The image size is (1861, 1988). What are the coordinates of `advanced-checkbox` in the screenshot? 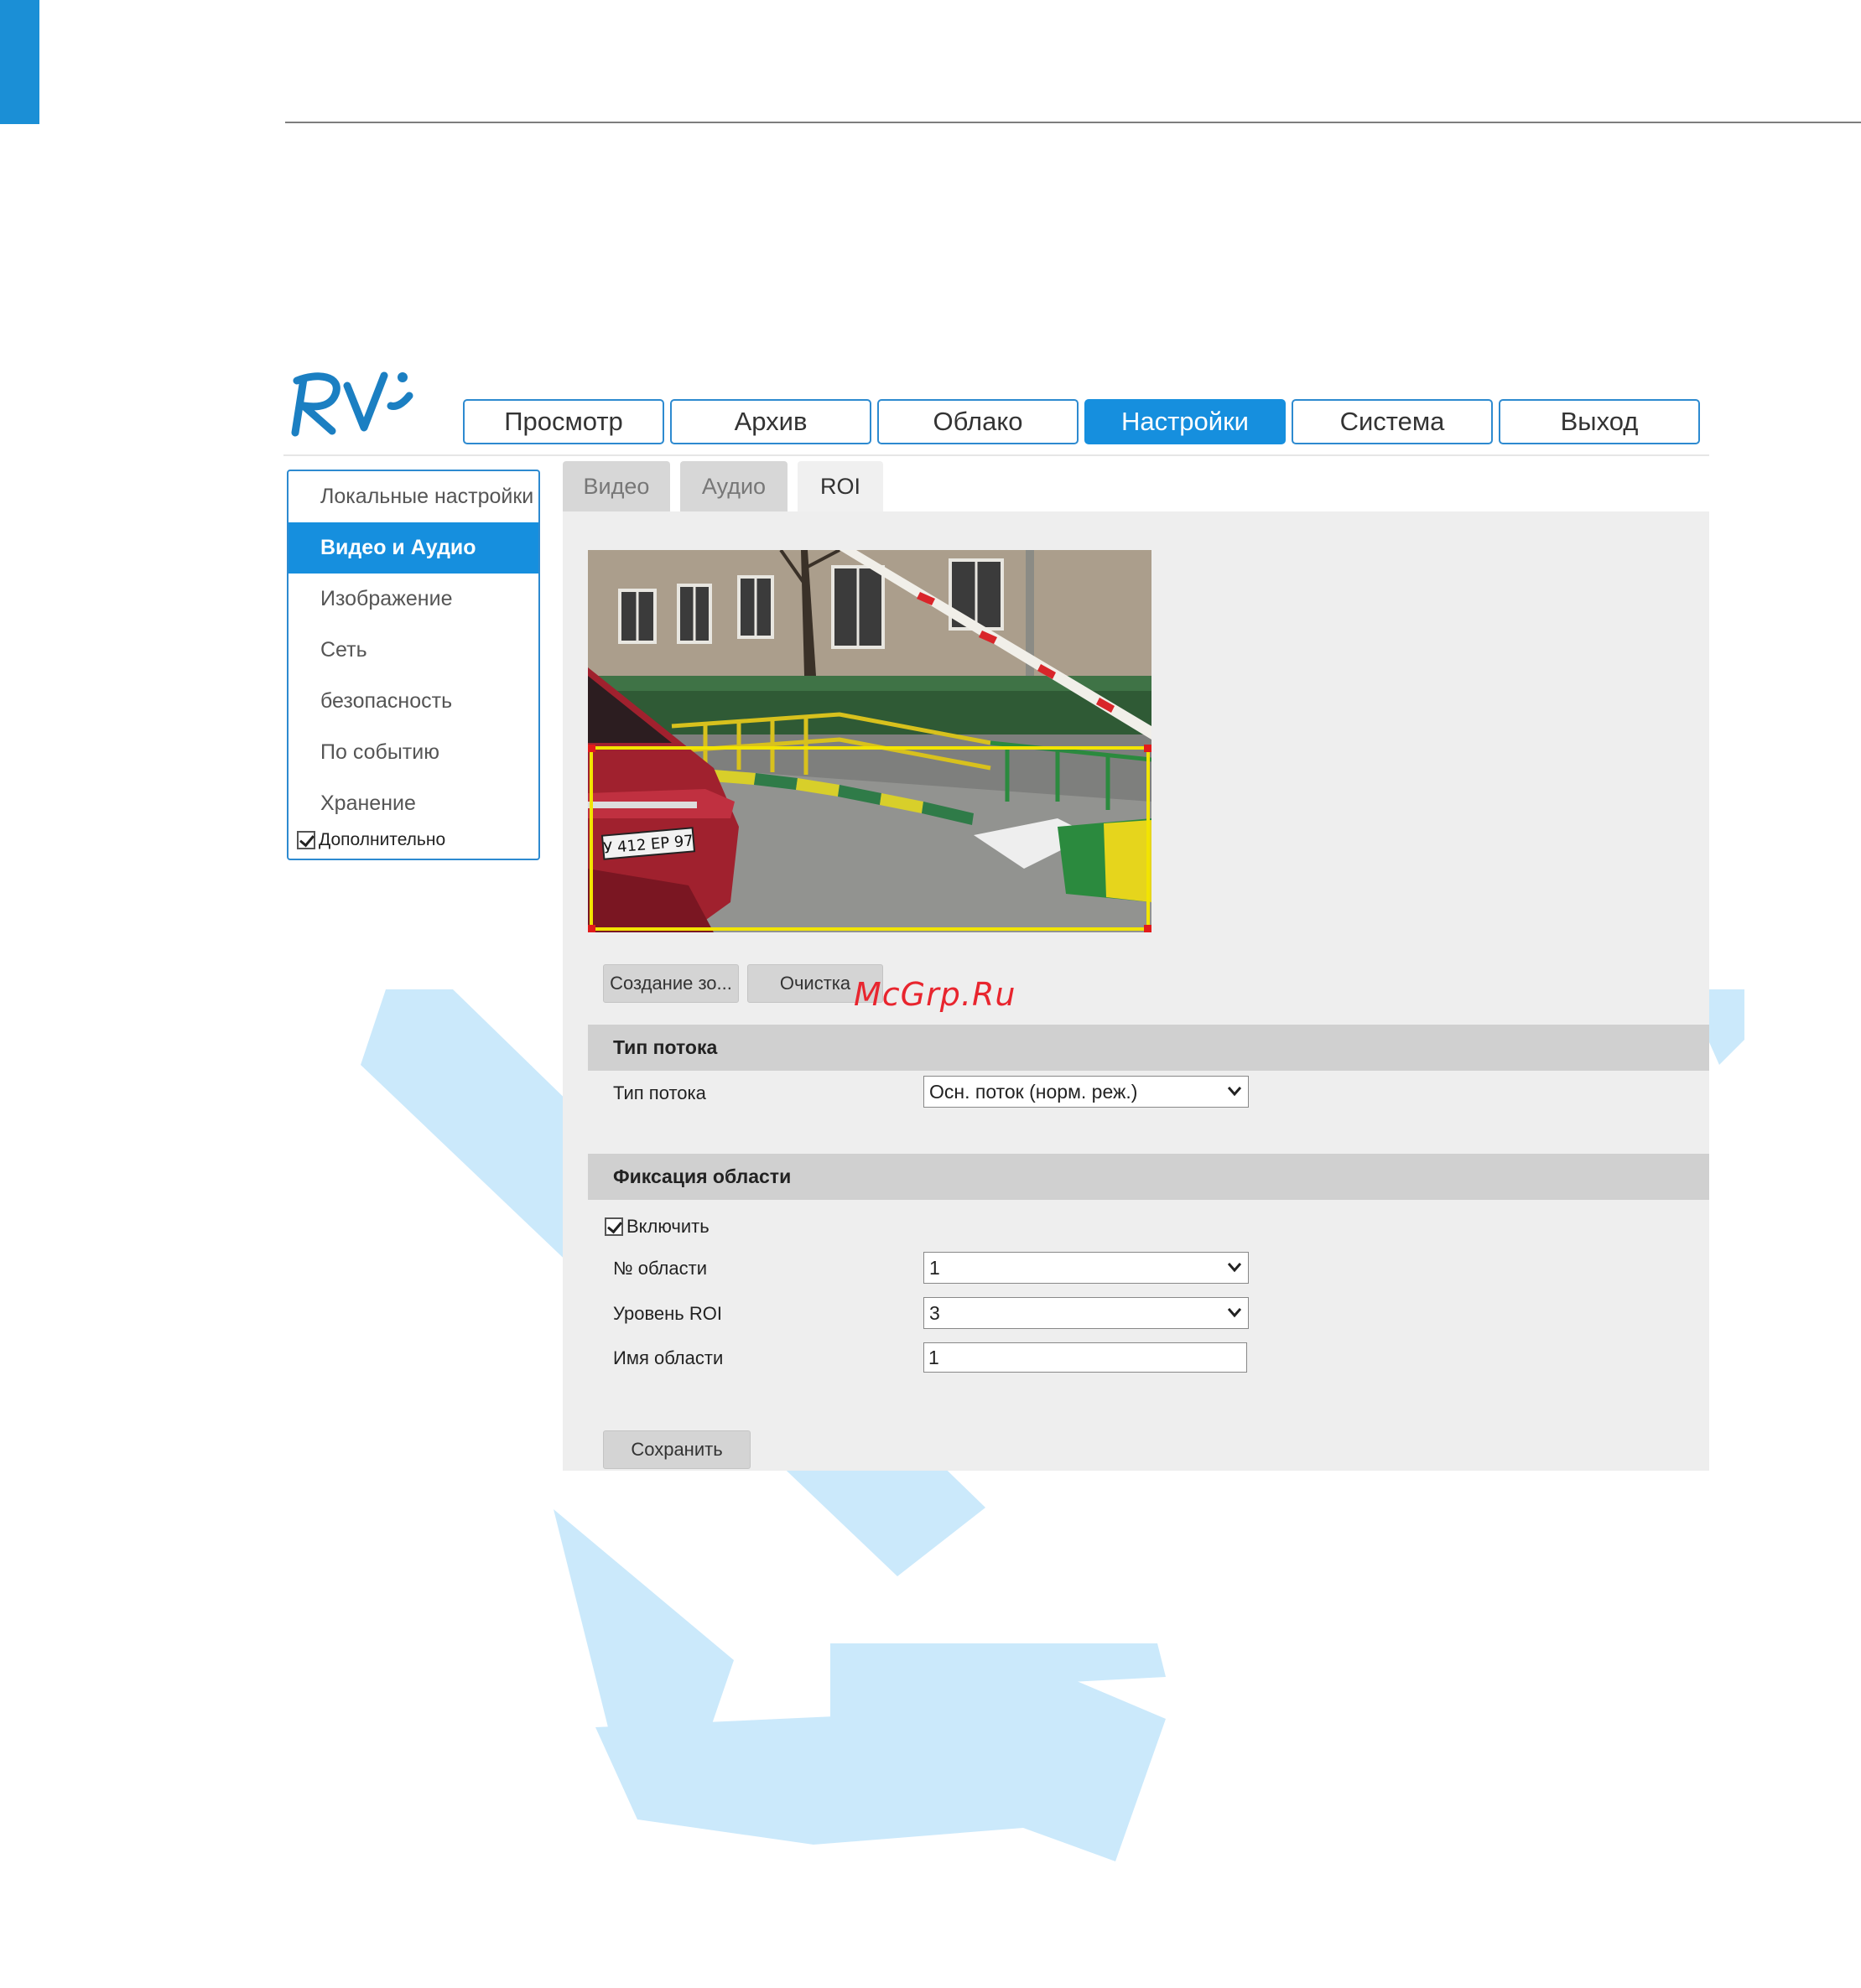 It's located at (306, 840).